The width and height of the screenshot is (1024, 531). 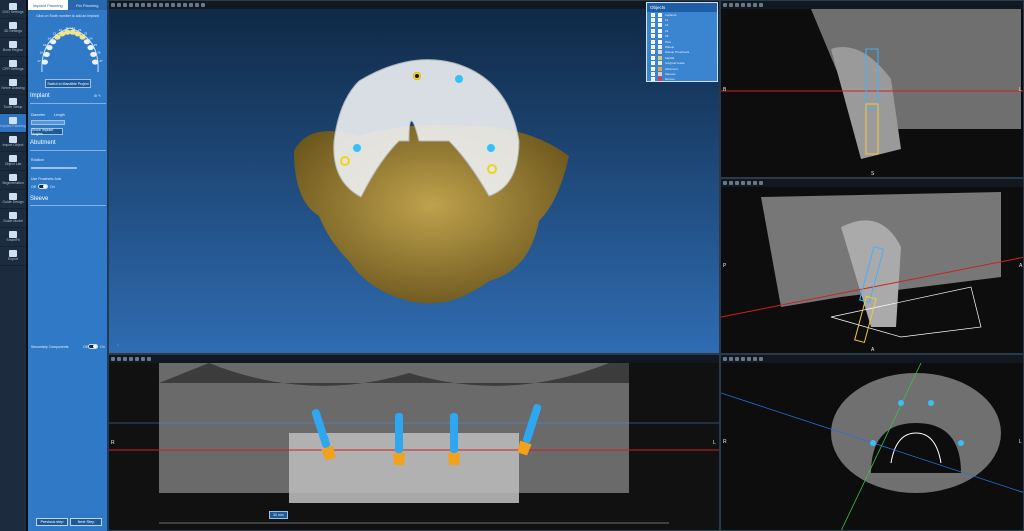 I want to click on export-icon, so click(x=13, y=253).